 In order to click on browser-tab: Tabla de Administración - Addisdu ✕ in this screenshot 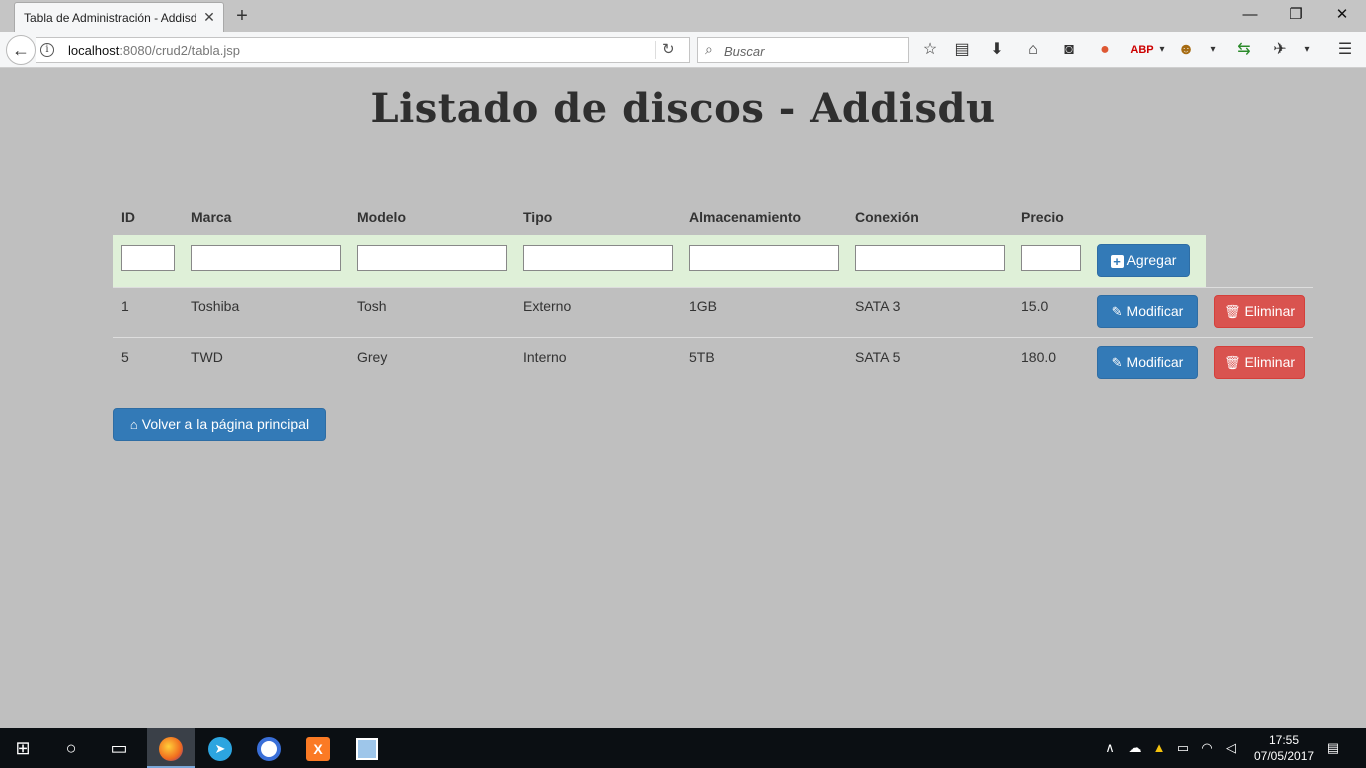, I will do `click(119, 17)`.